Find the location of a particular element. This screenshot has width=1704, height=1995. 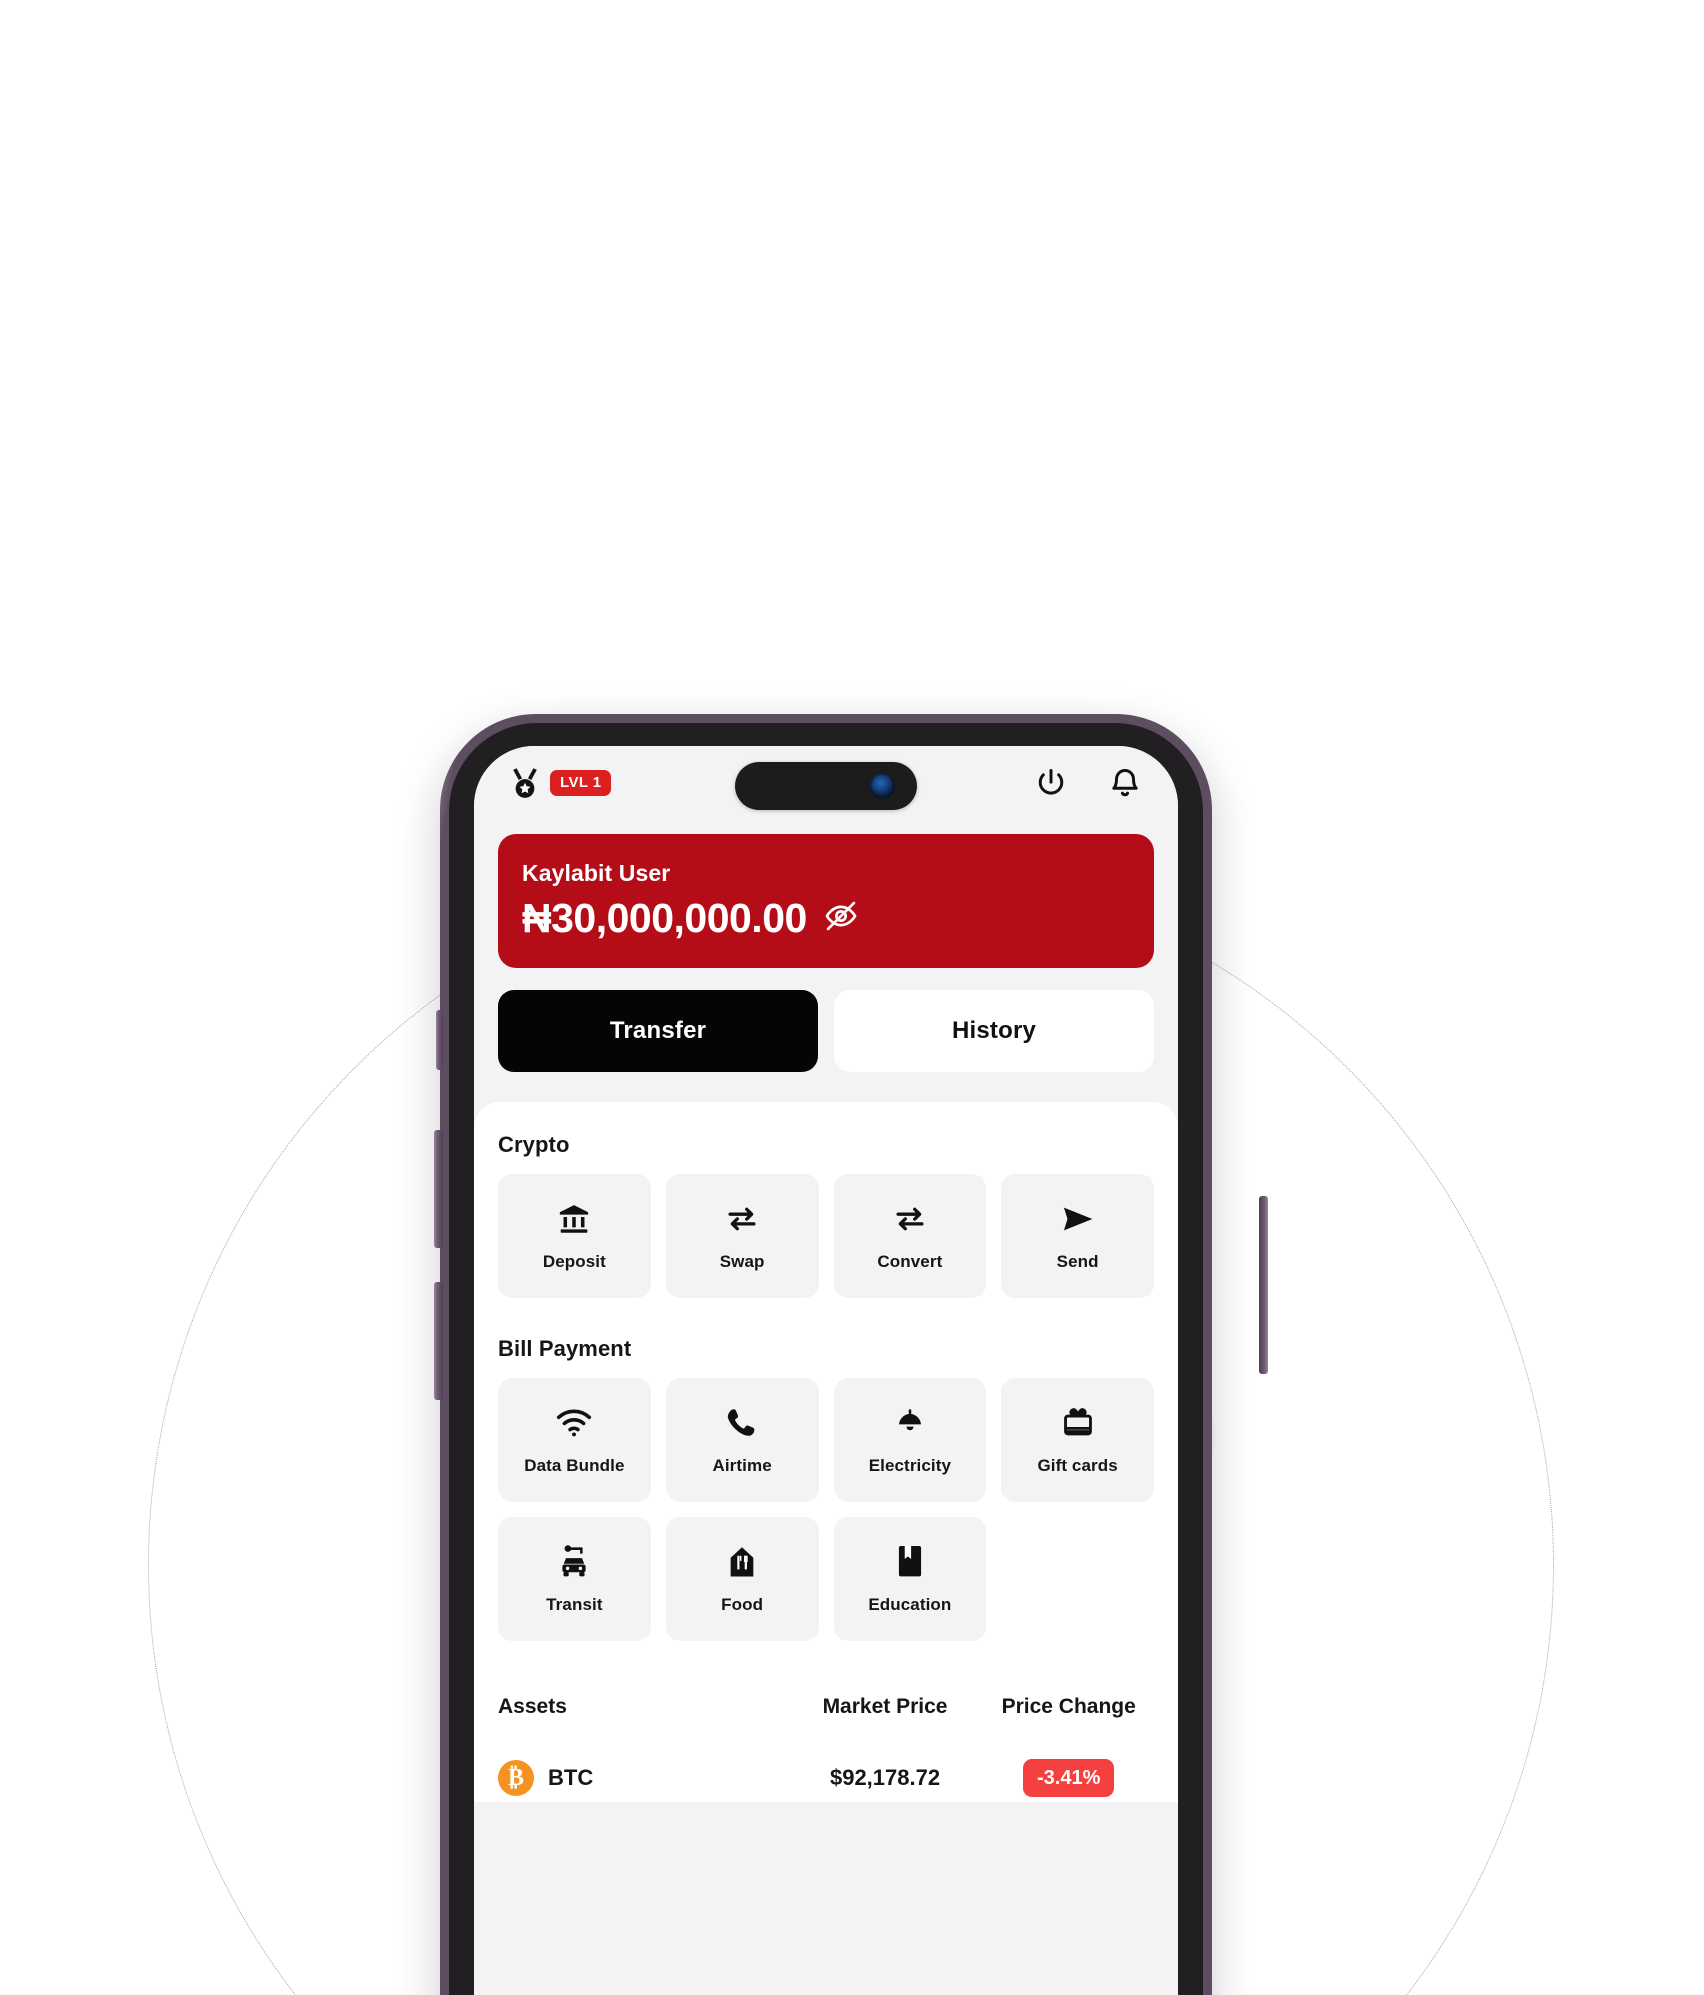

tile-label: Data Bundle is located at coordinates (574, 1466).